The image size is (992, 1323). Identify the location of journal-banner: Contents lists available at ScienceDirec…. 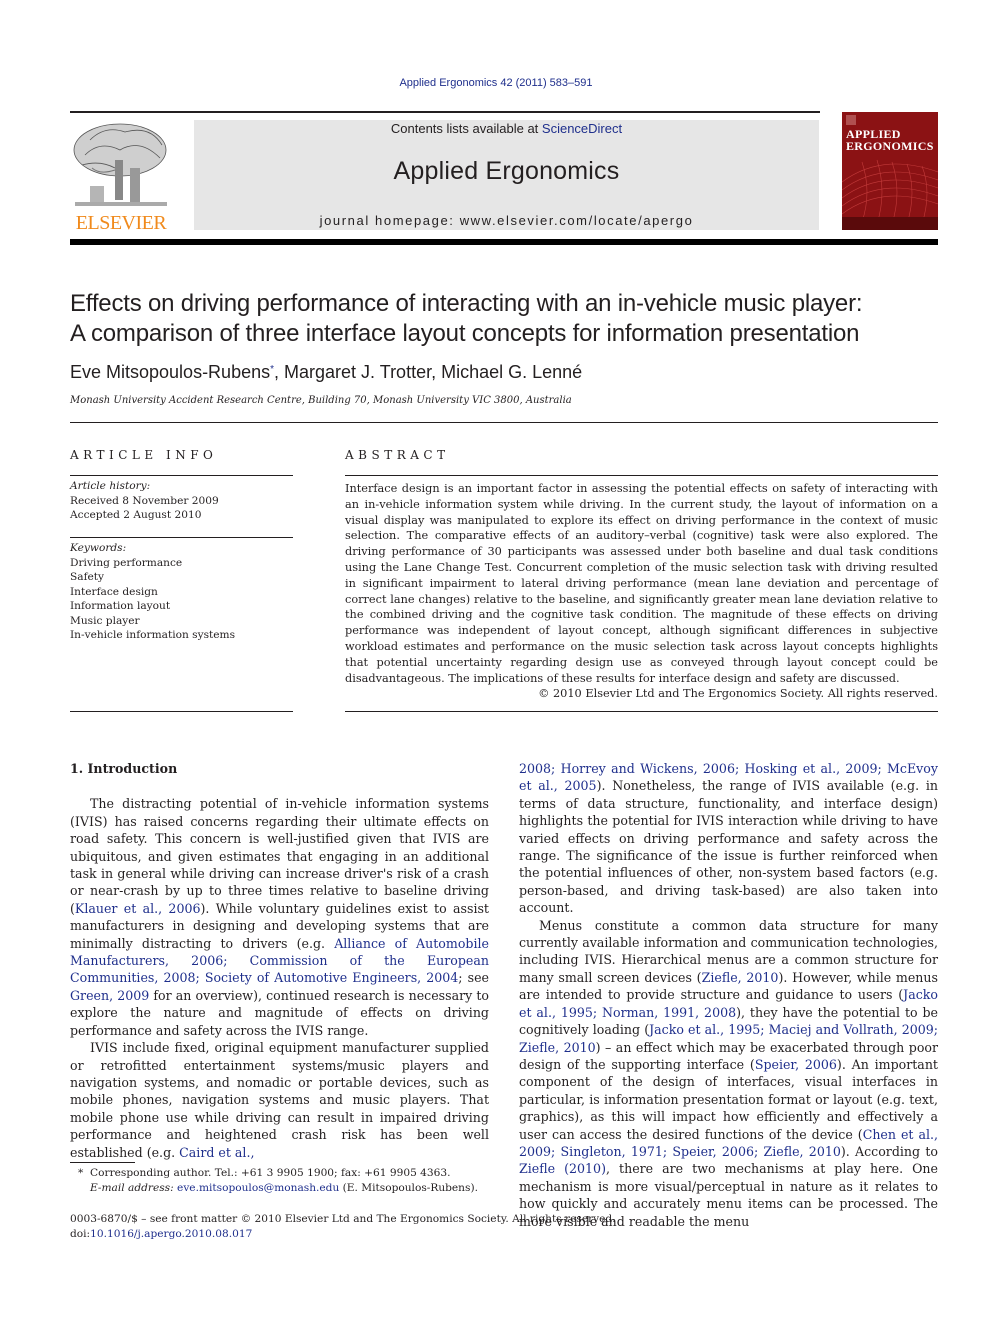
(506, 175).